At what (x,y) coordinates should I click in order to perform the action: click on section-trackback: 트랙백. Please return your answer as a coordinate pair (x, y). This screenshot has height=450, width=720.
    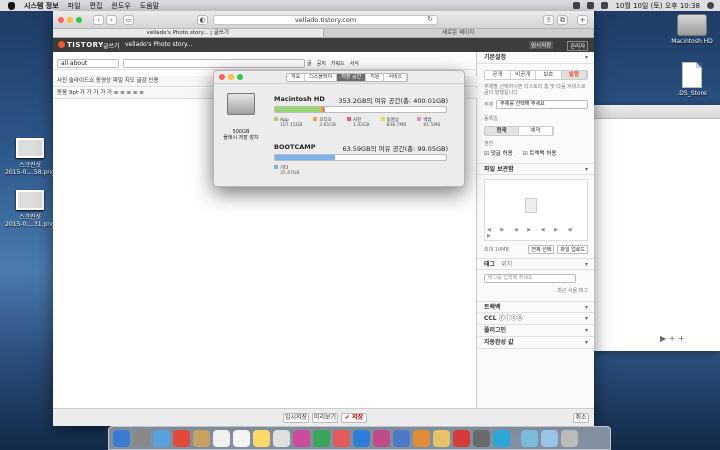
    Looking at the image, I should click on (536, 307).